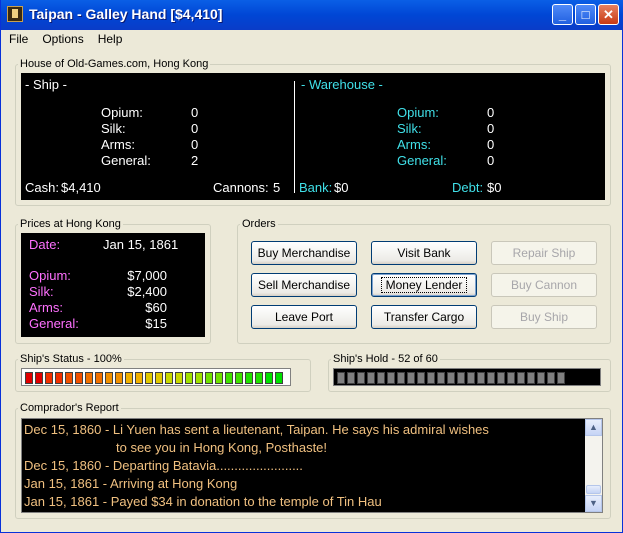 The height and width of the screenshot is (533, 623). I want to click on maximize-button: □, so click(585, 14).